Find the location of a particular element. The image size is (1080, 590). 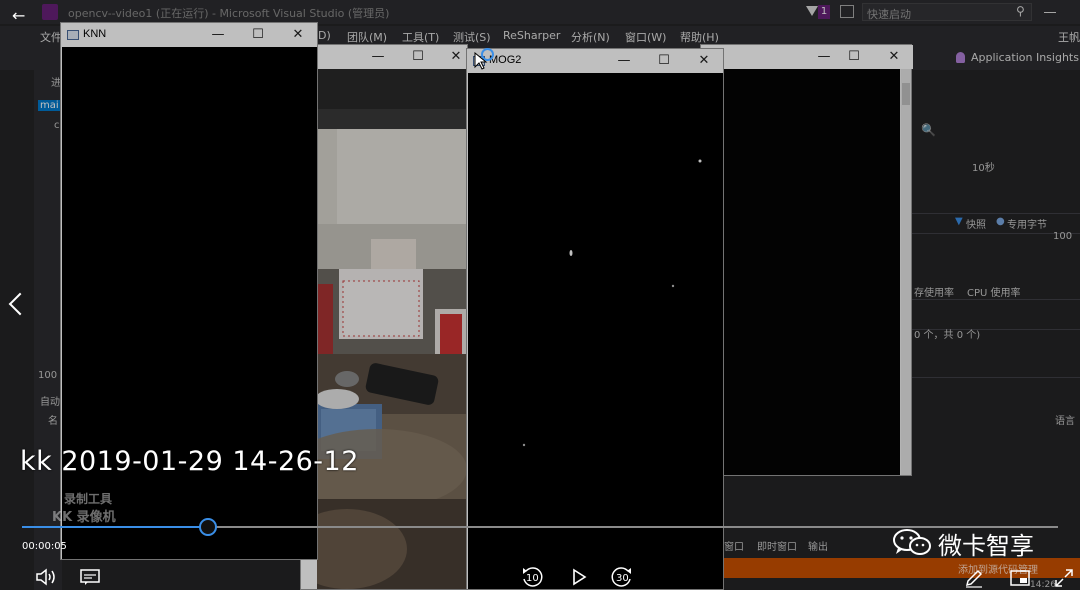

application-insights-button: Application Insights is located at coordinates (1025, 57).